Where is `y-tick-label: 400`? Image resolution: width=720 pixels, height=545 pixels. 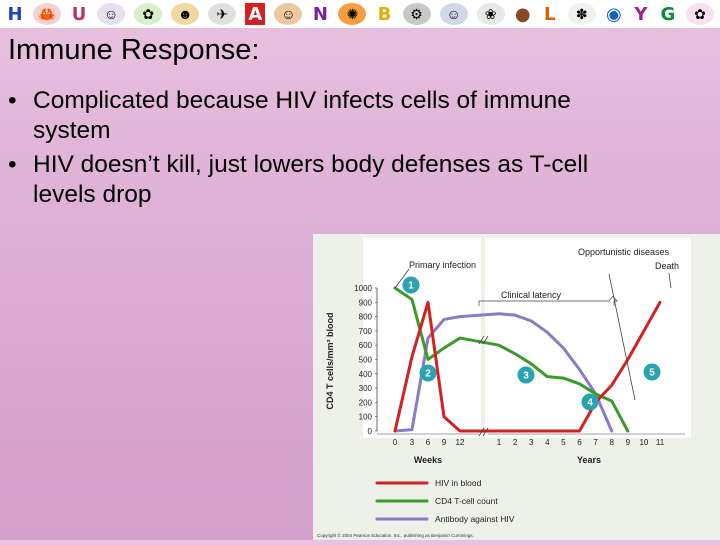
y-tick-label: 400 is located at coordinates (366, 374).